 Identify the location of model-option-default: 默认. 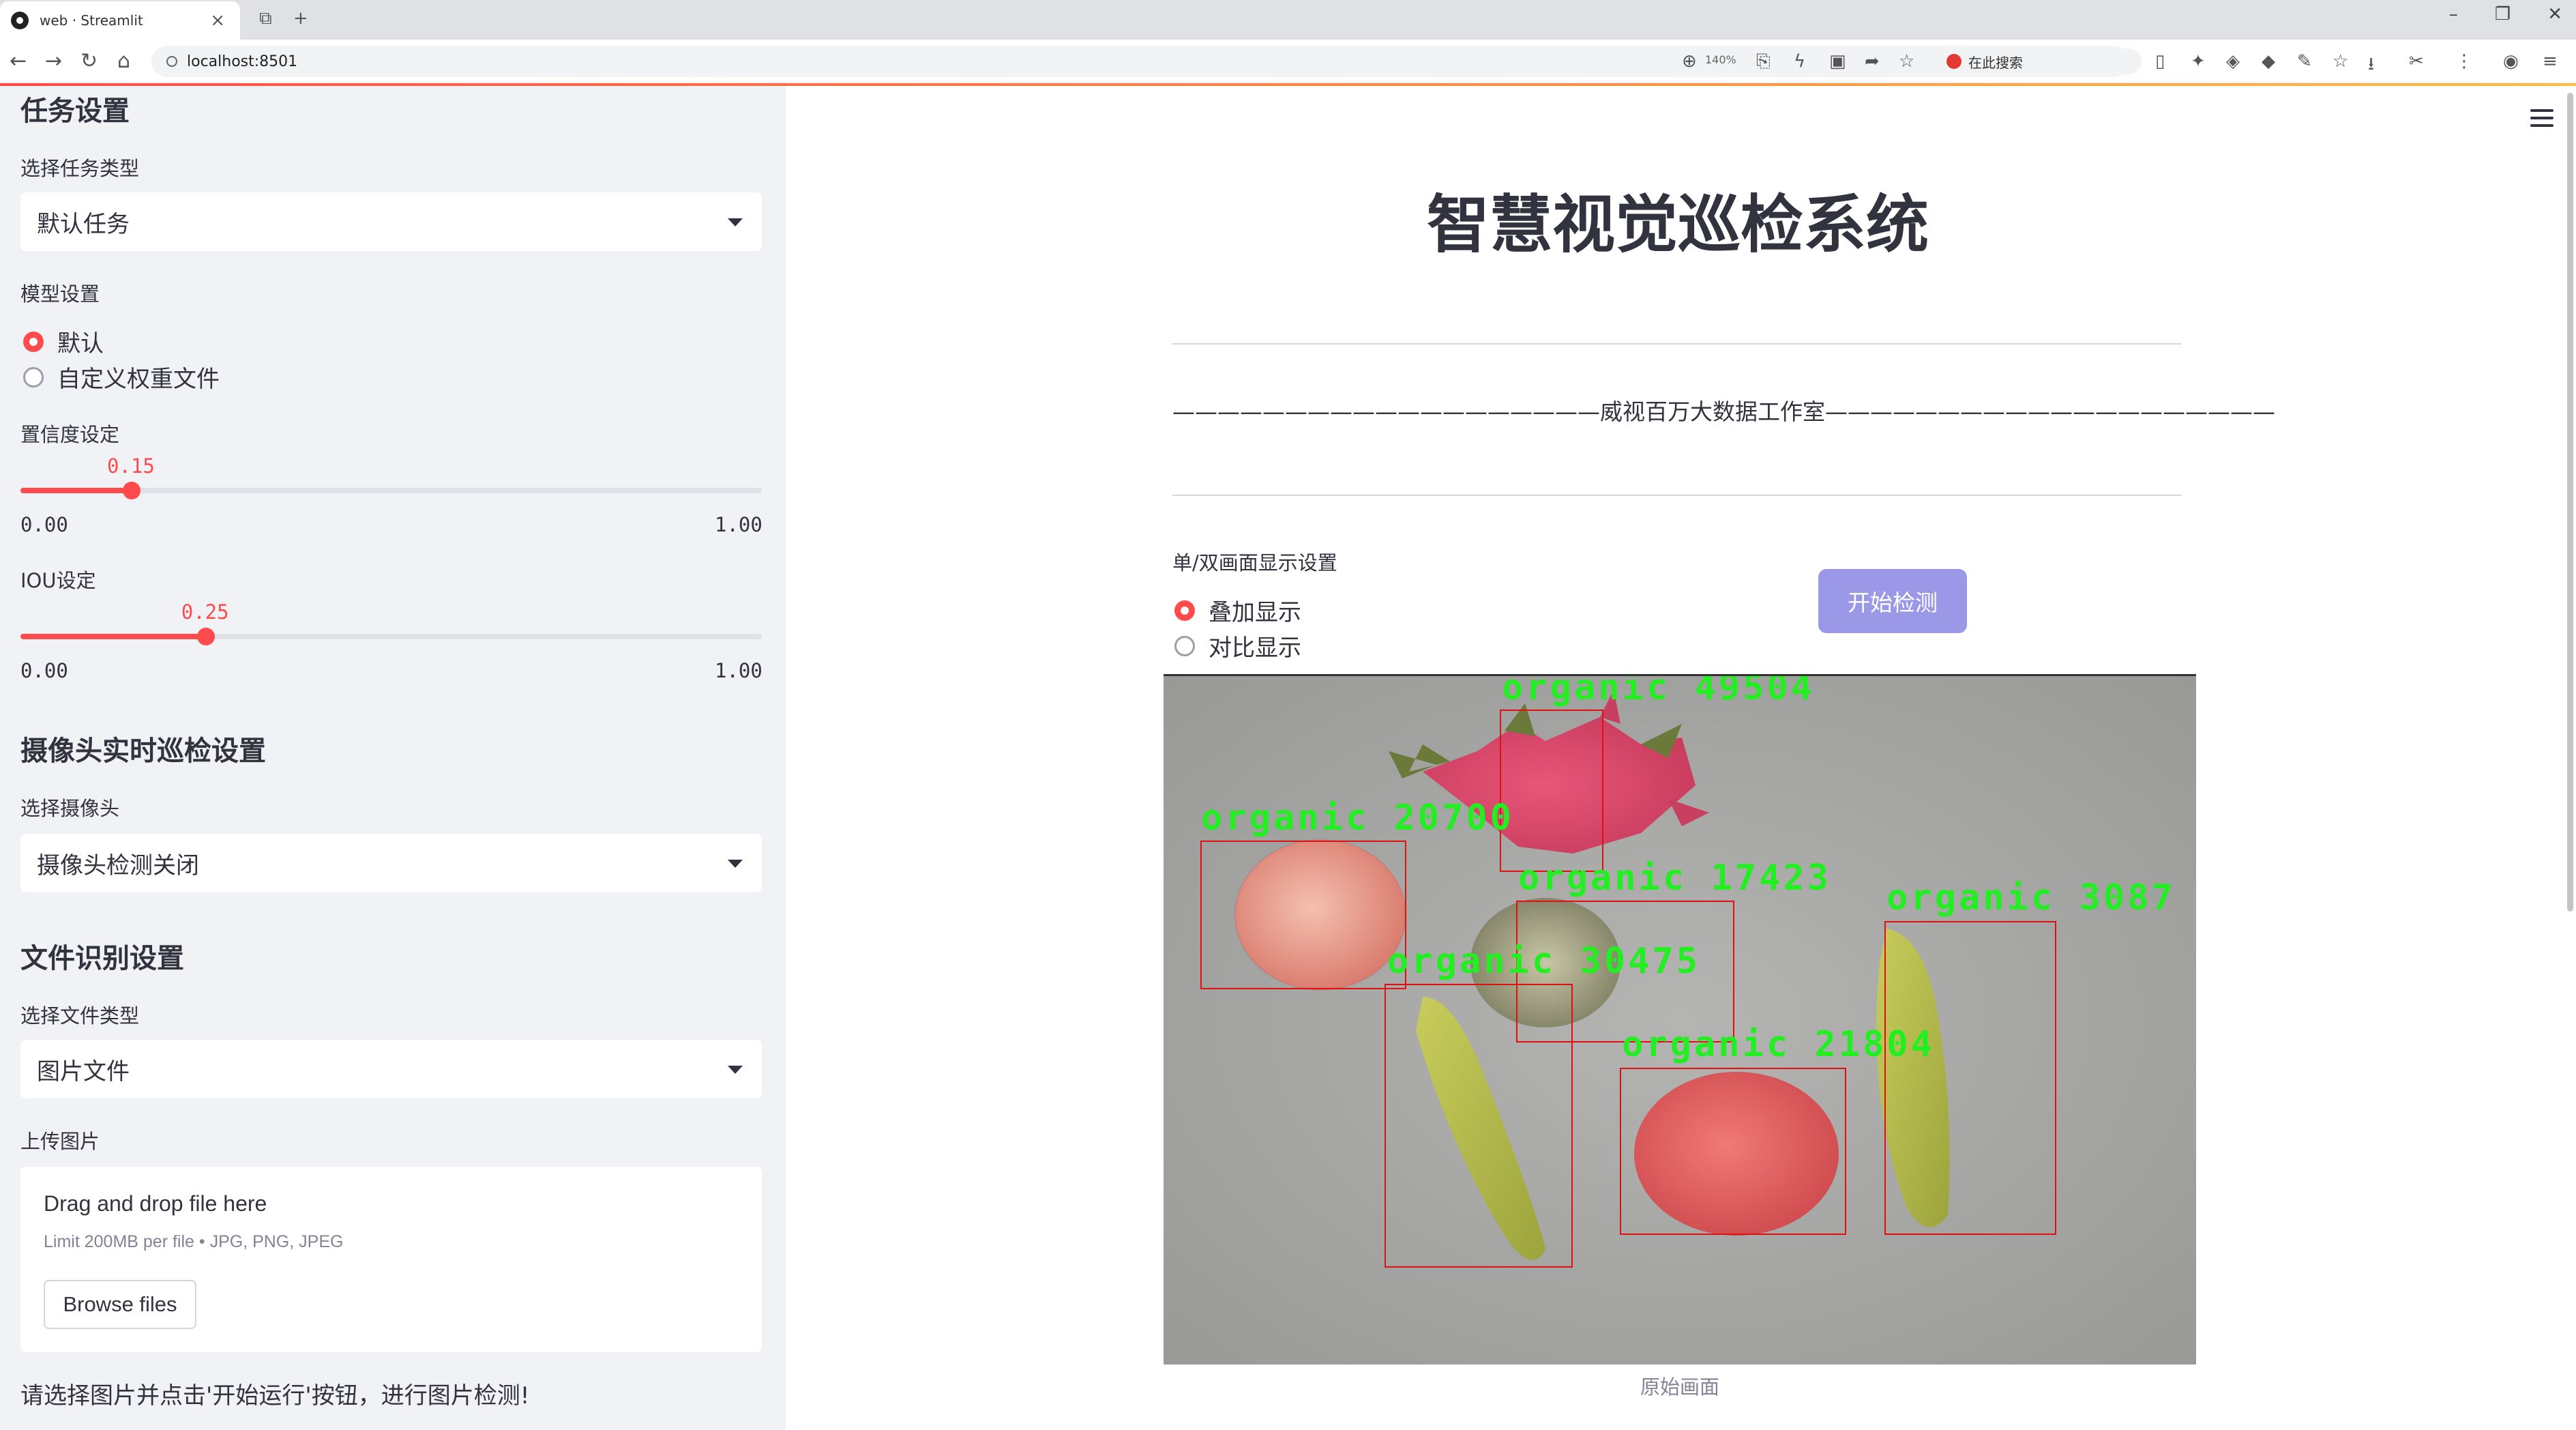
(63, 341).